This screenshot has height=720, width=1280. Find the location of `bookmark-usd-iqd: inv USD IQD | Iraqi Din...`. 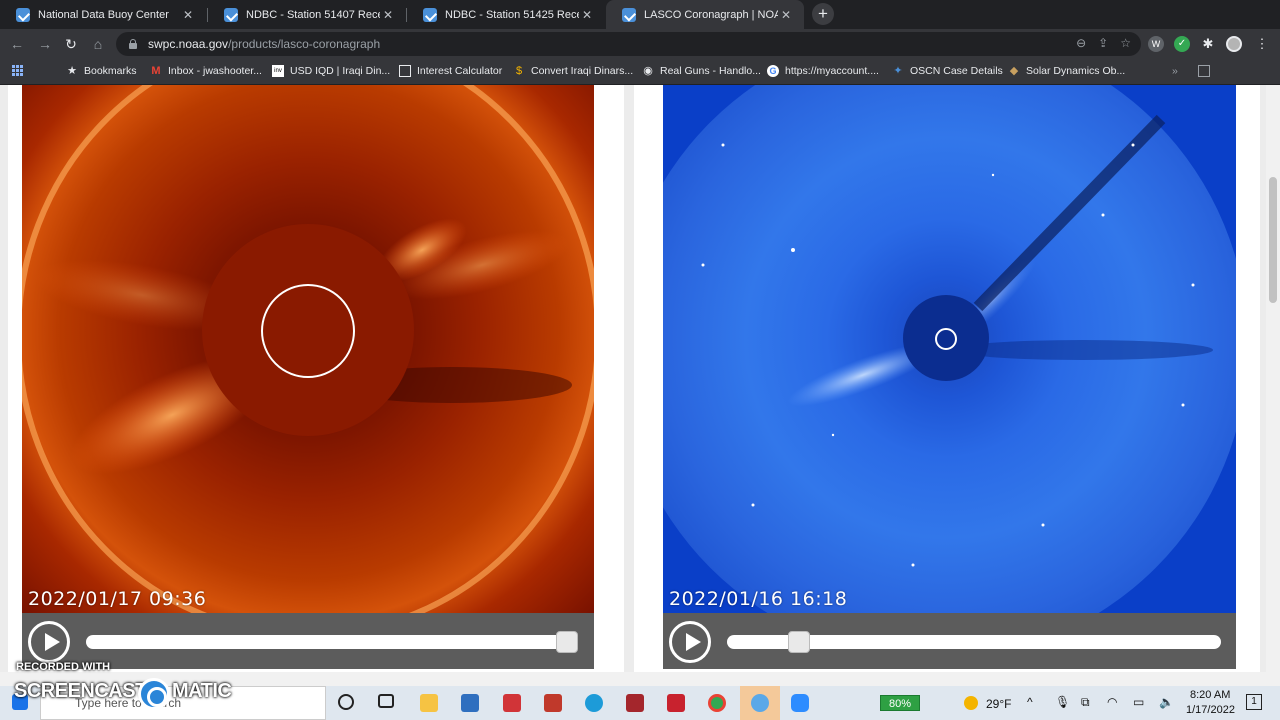

bookmark-usd-iqd: inv USD IQD | Iraqi Din... is located at coordinates (331, 71).